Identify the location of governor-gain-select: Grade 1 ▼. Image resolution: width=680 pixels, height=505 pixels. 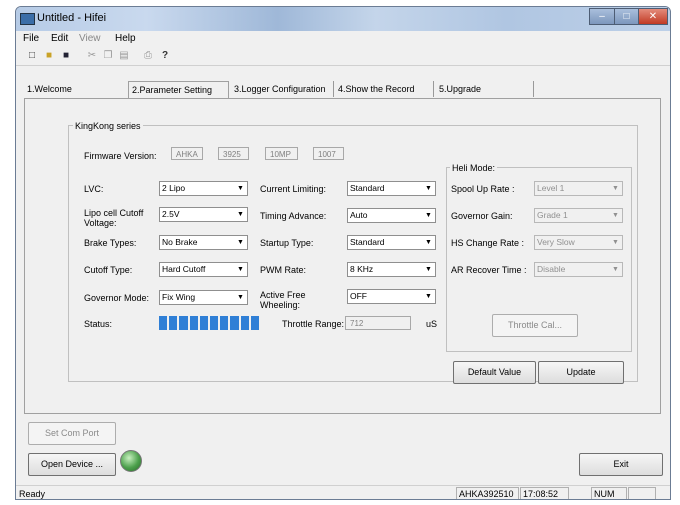
(578, 215).